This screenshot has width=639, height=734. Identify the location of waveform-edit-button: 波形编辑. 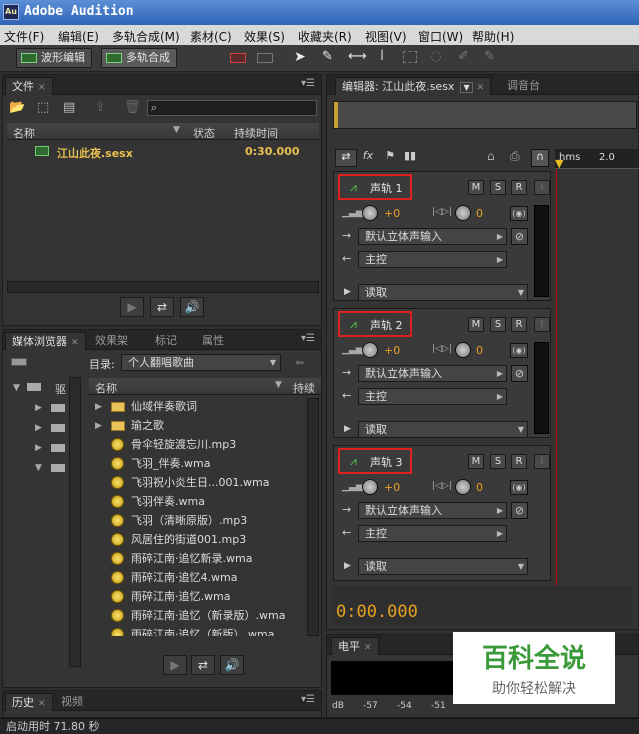
(54, 58).